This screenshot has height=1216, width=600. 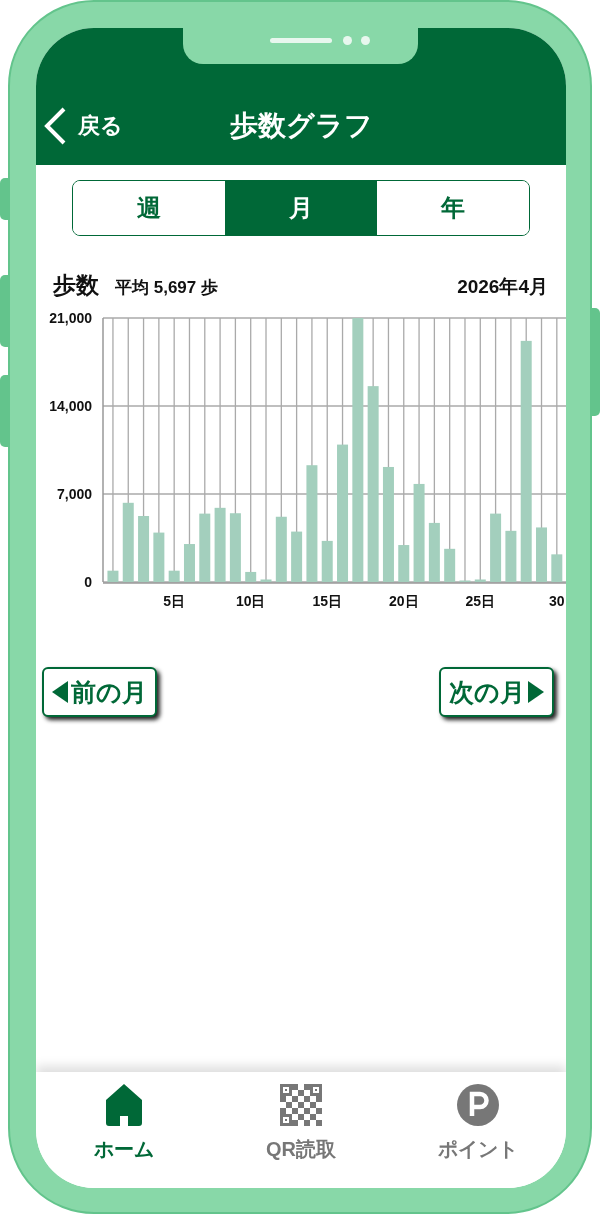 I want to click on x-axis-label: 30, so click(x=557, y=601).